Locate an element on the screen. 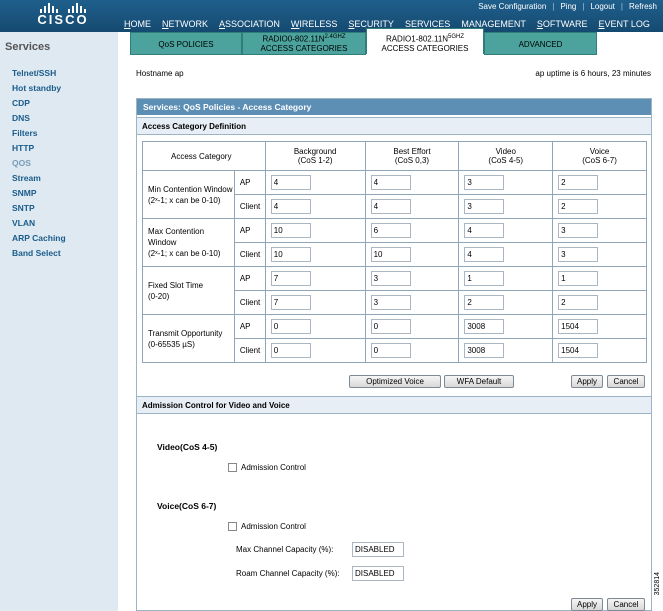 The height and width of the screenshot is (611, 663). max-channel-capacity-label: Max Channel Capacity (%): is located at coordinates (285, 549).